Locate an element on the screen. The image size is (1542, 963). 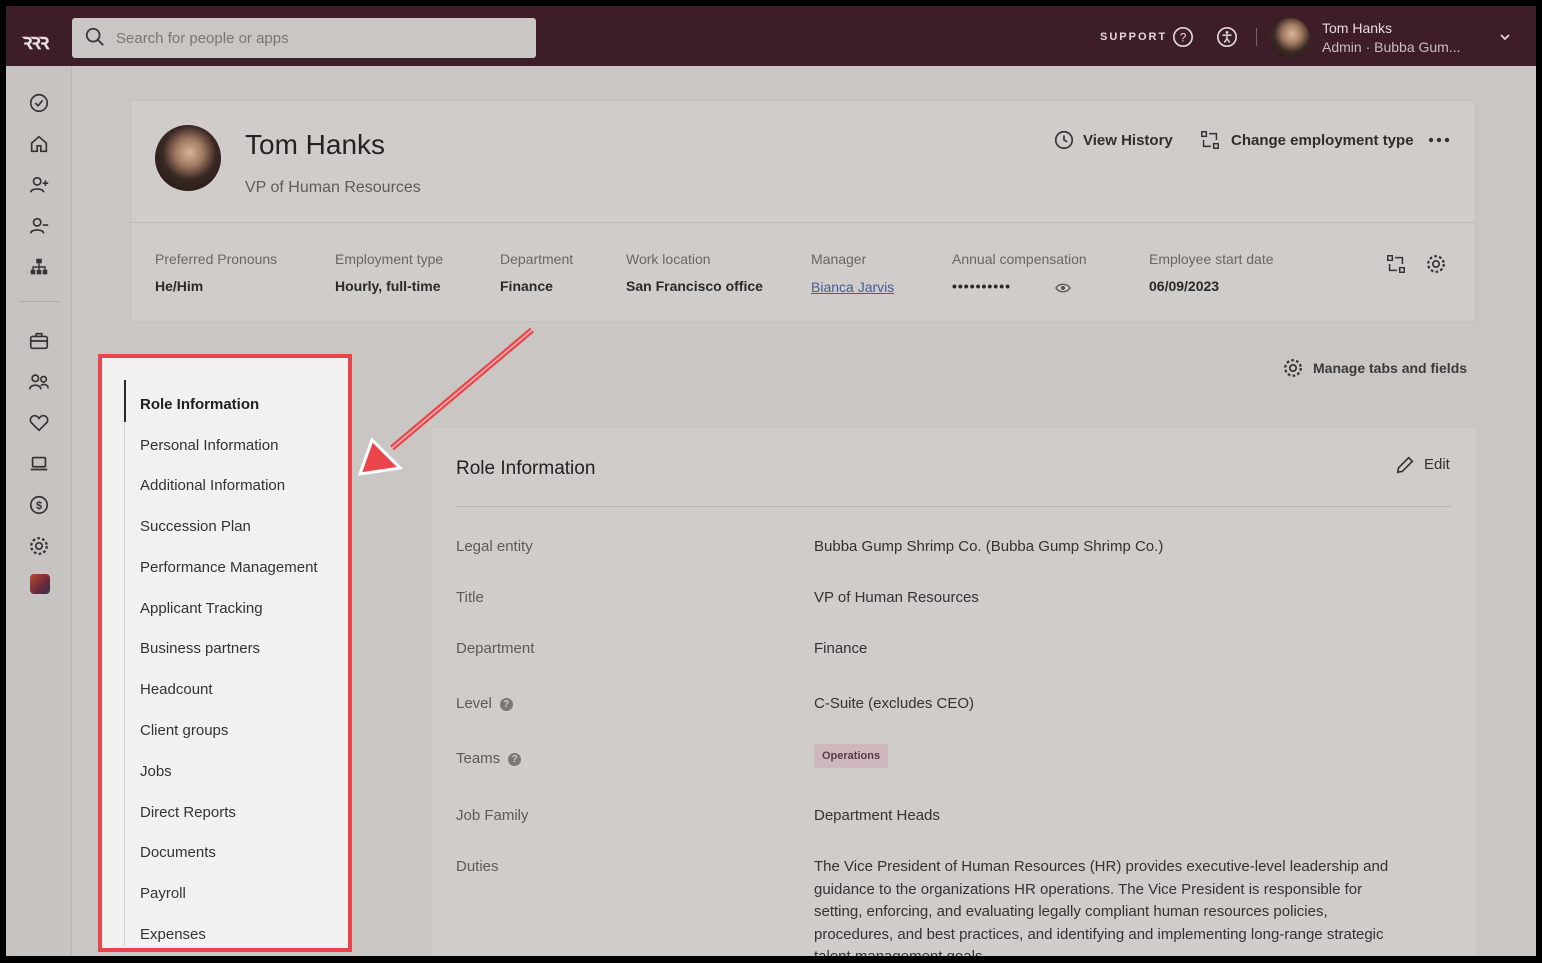
row-label-legal-entity: Legal entity is located at coordinates (494, 546).